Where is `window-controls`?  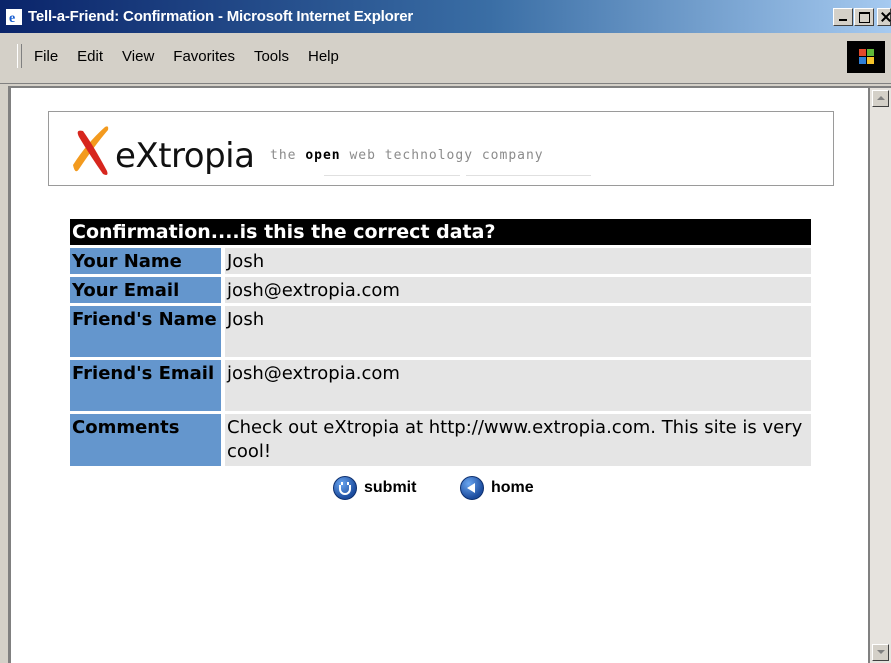 window-controls is located at coordinates (861, 17).